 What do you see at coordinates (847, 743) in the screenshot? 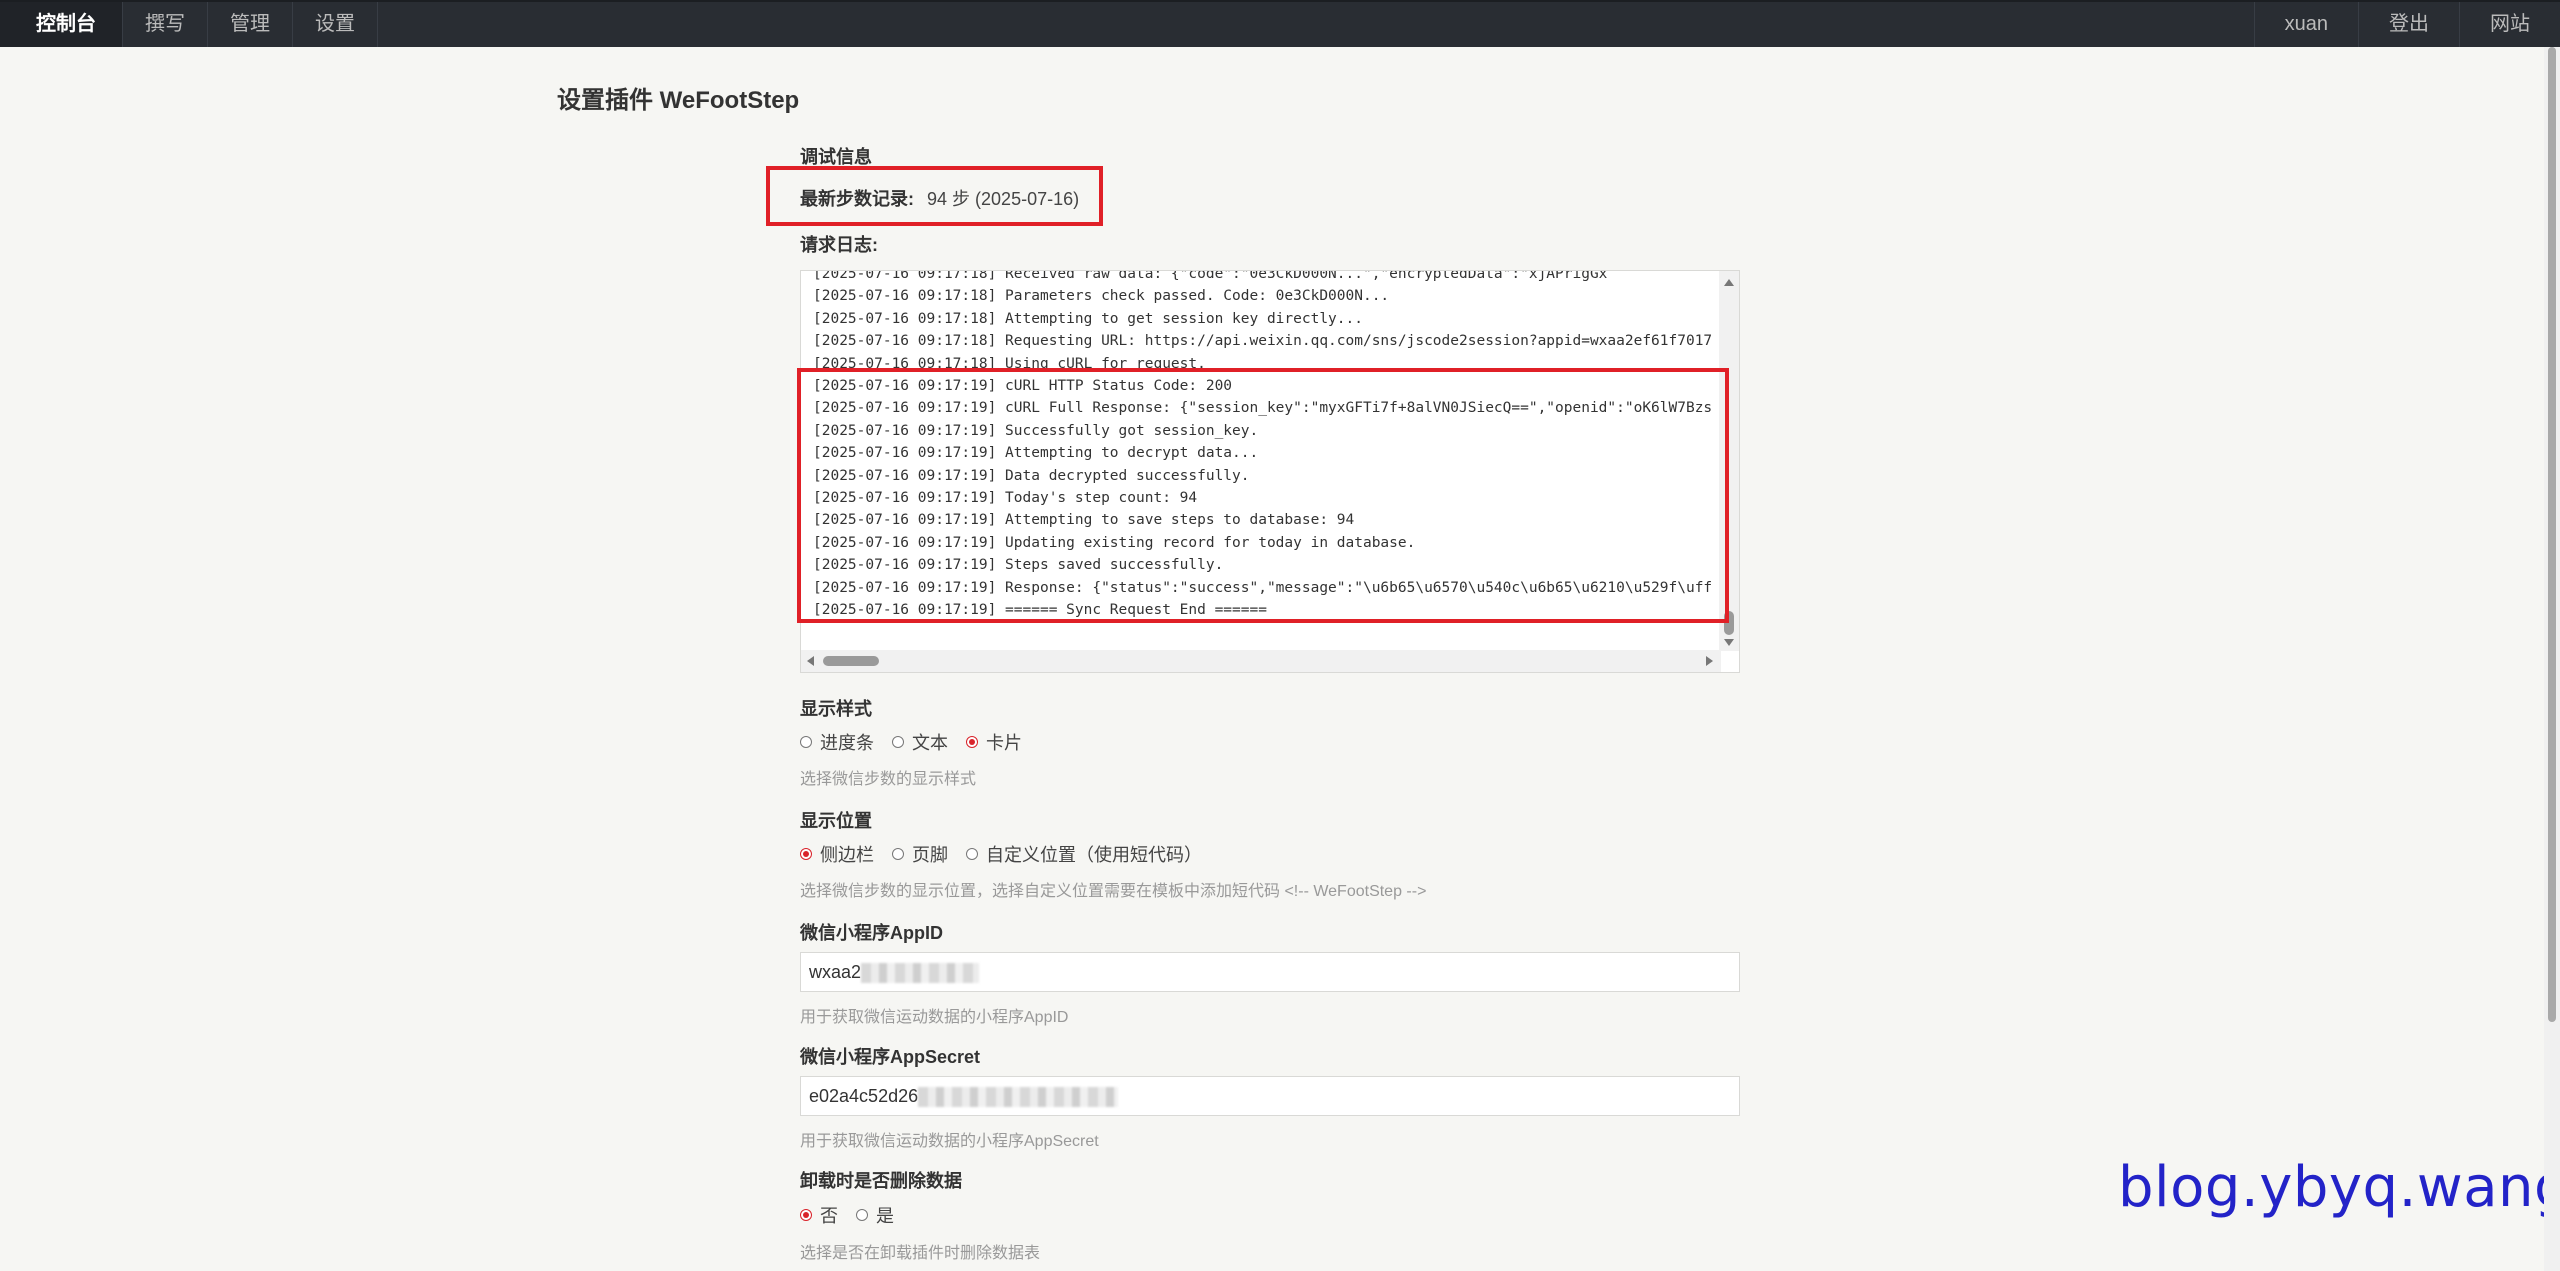
I see `radio-label: 进度条` at bounding box center [847, 743].